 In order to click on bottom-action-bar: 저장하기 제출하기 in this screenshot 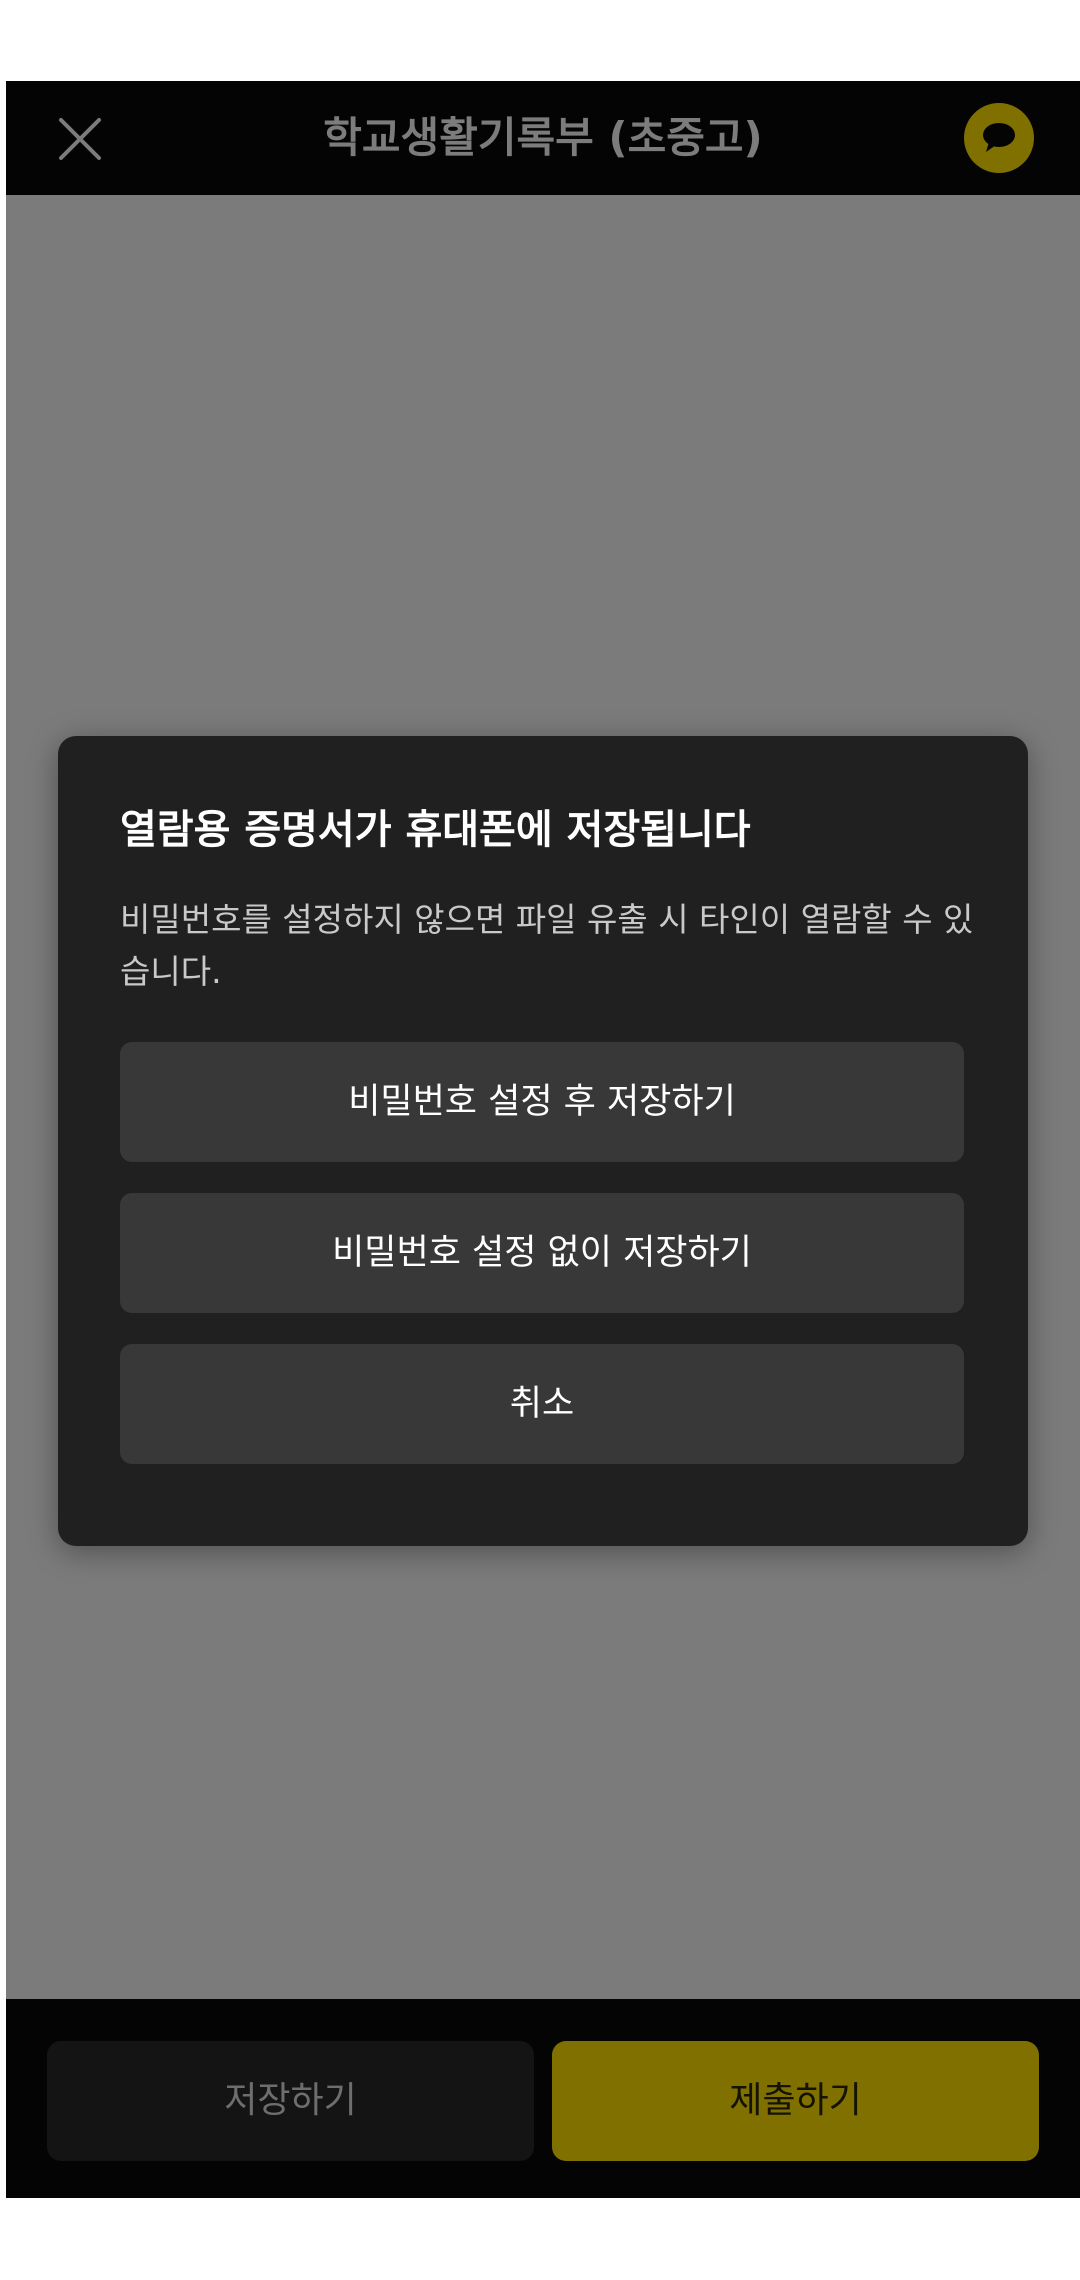, I will do `click(543, 2098)`.